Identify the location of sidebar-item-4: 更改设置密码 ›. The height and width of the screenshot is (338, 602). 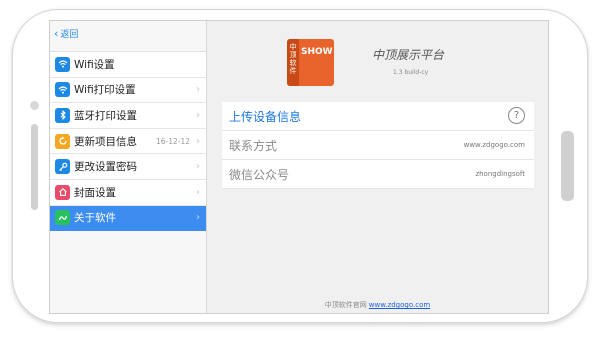
(128, 167).